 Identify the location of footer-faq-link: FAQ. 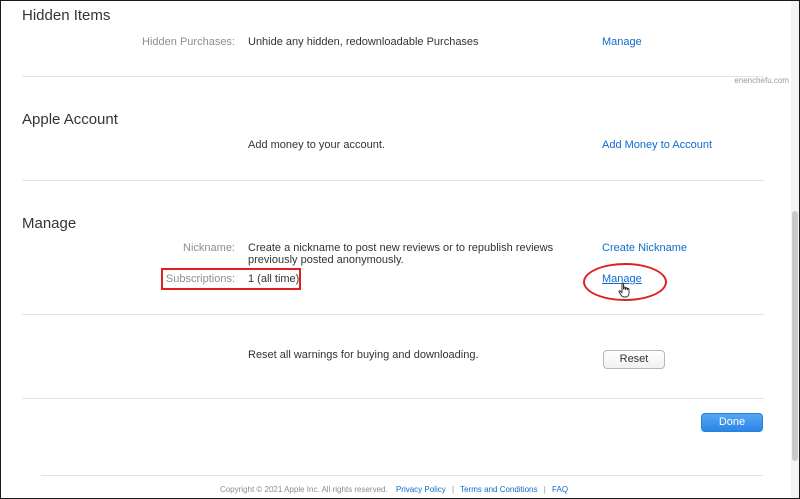
(560, 489).